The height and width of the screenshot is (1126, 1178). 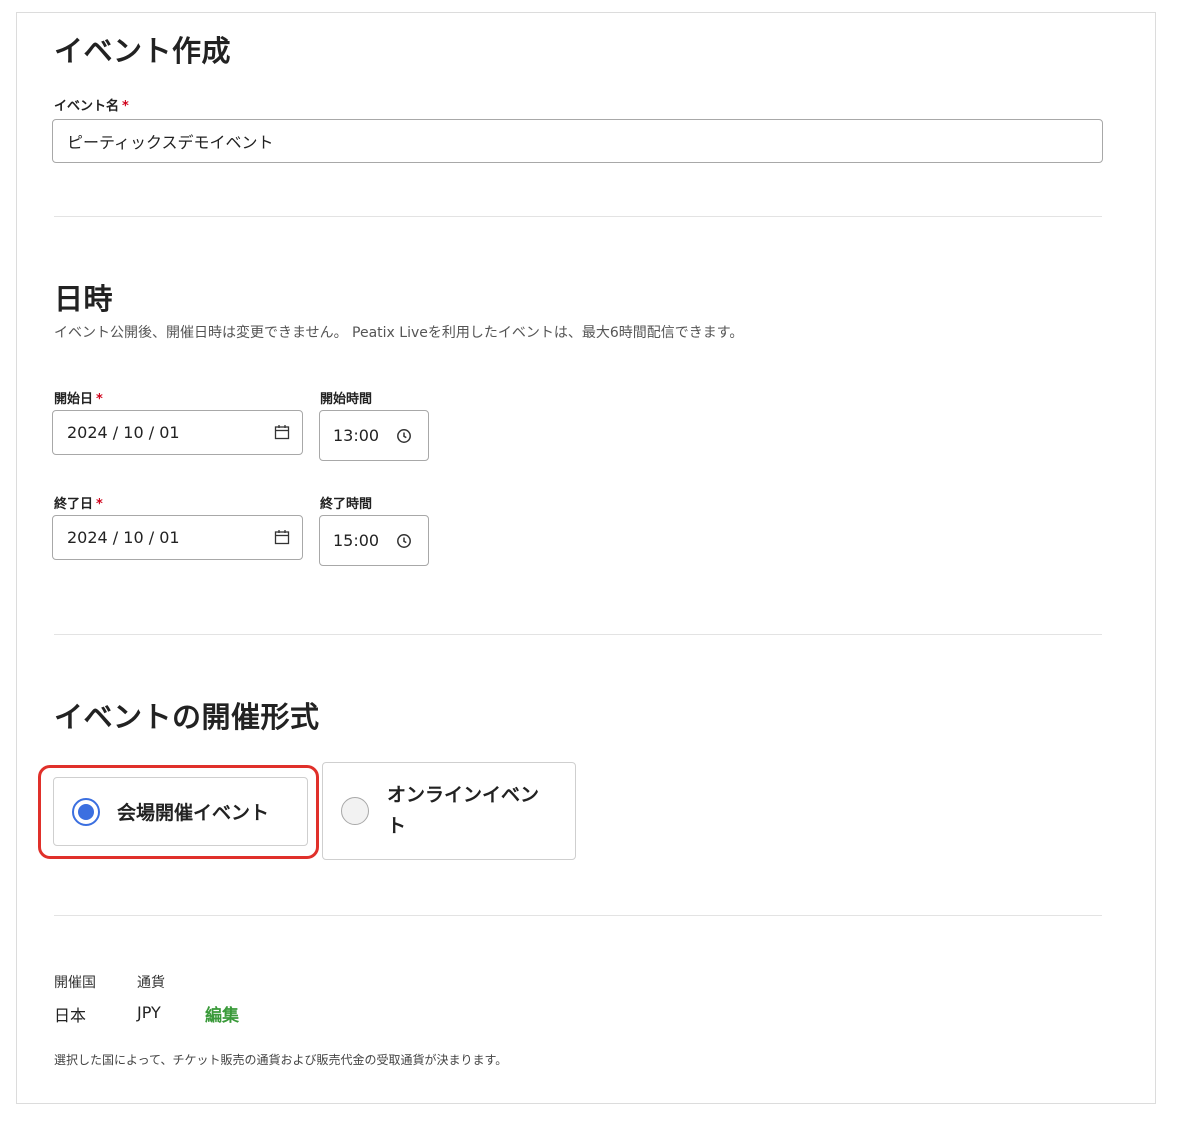 I want to click on country-label: 開催国, so click(x=75, y=983).